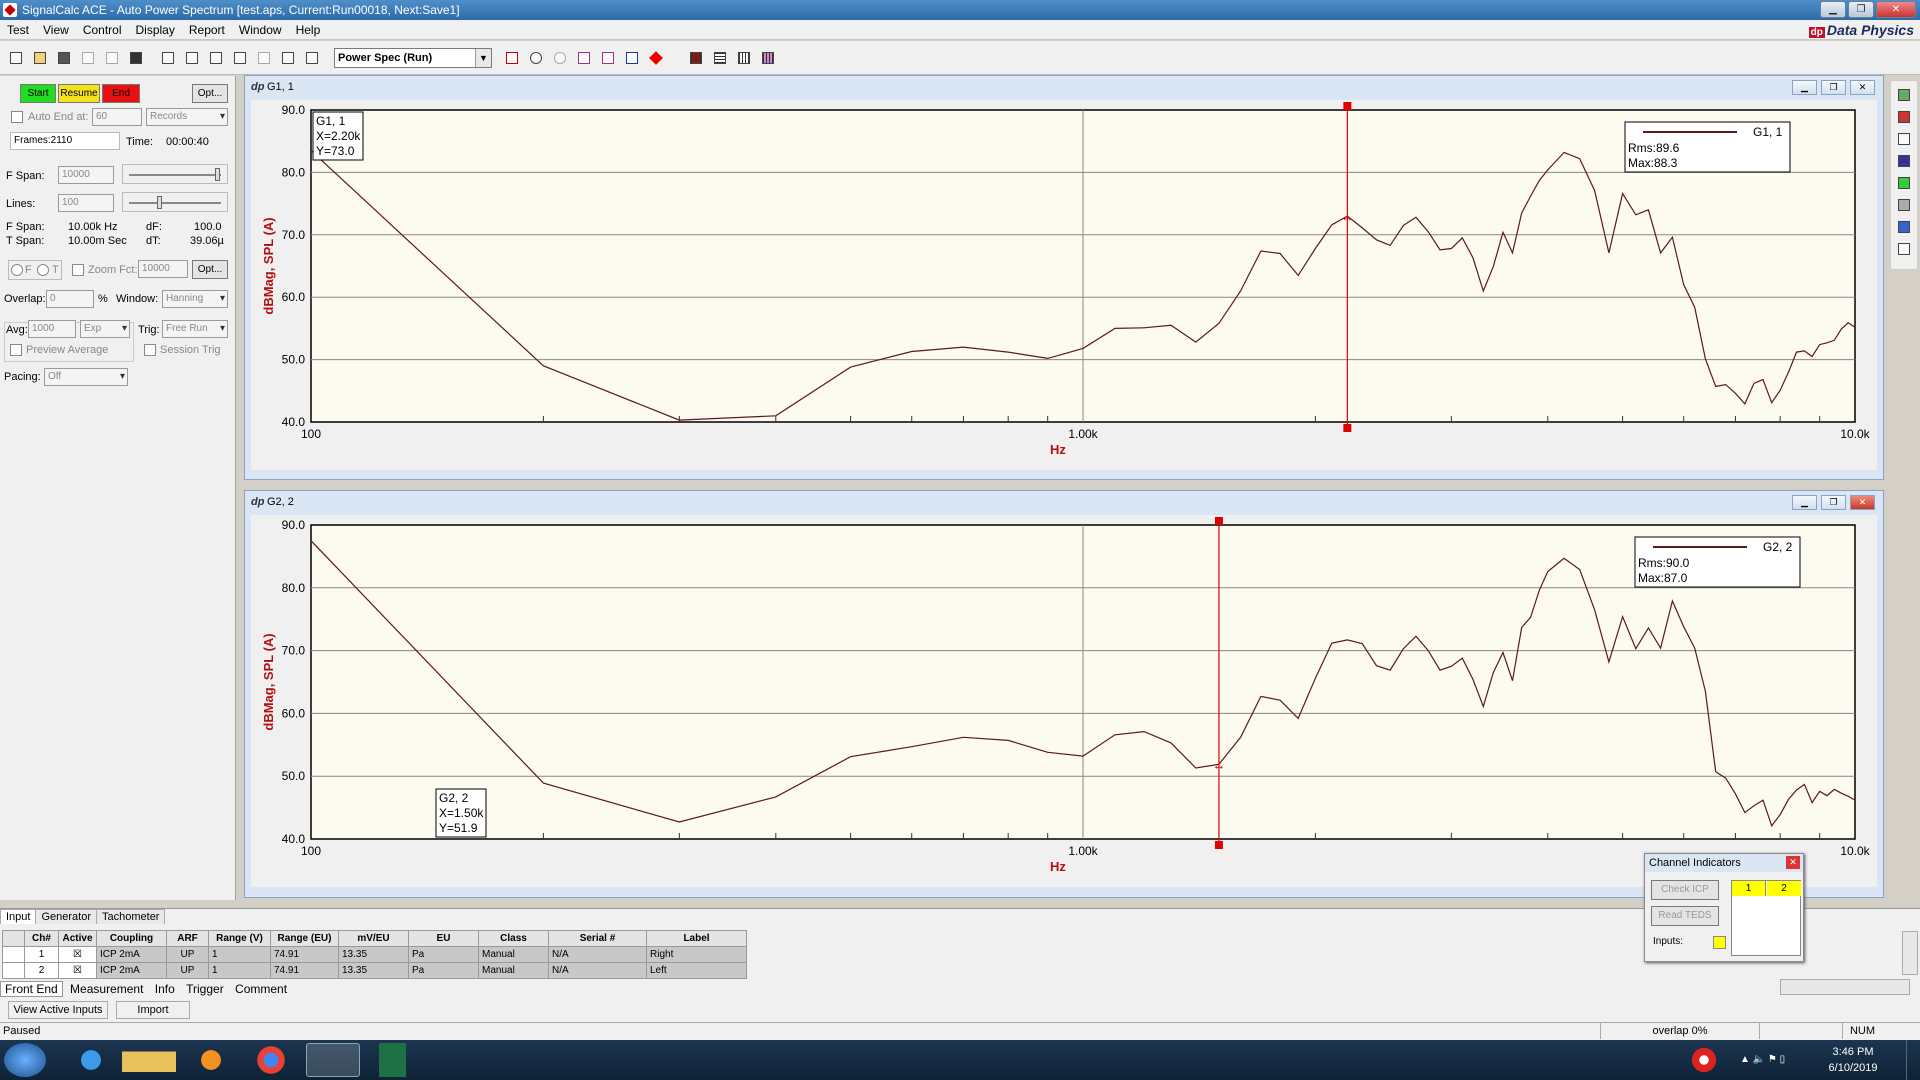  Describe the element at coordinates (632, 58) in the screenshot. I see `autoscale-icon` at that location.